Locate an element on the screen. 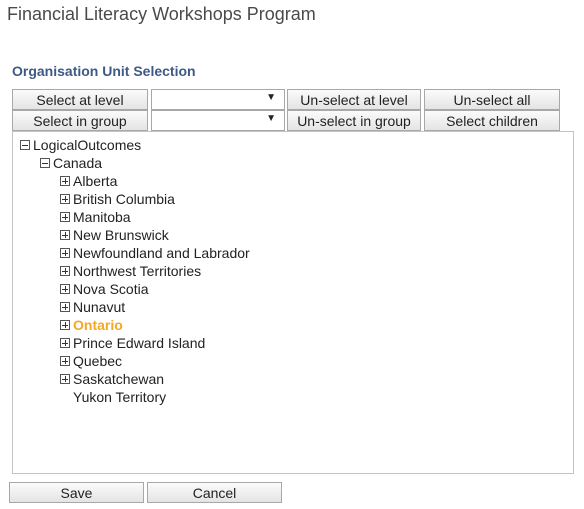 The width and height of the screenshot is (584, 509). select-children-button: Select children is located at coordinates (492, 120).